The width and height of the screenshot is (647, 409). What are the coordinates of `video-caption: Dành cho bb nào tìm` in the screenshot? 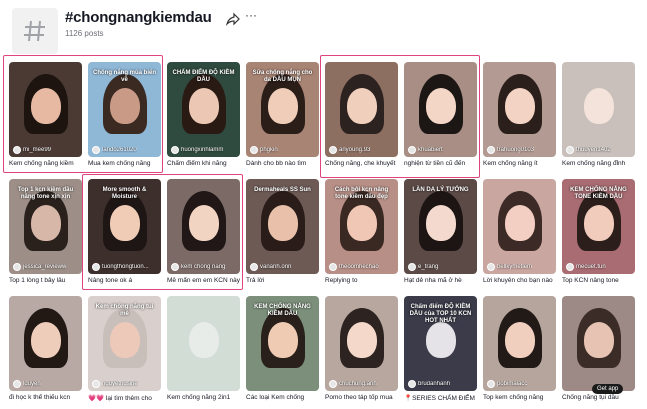 It's located at (282, 163).